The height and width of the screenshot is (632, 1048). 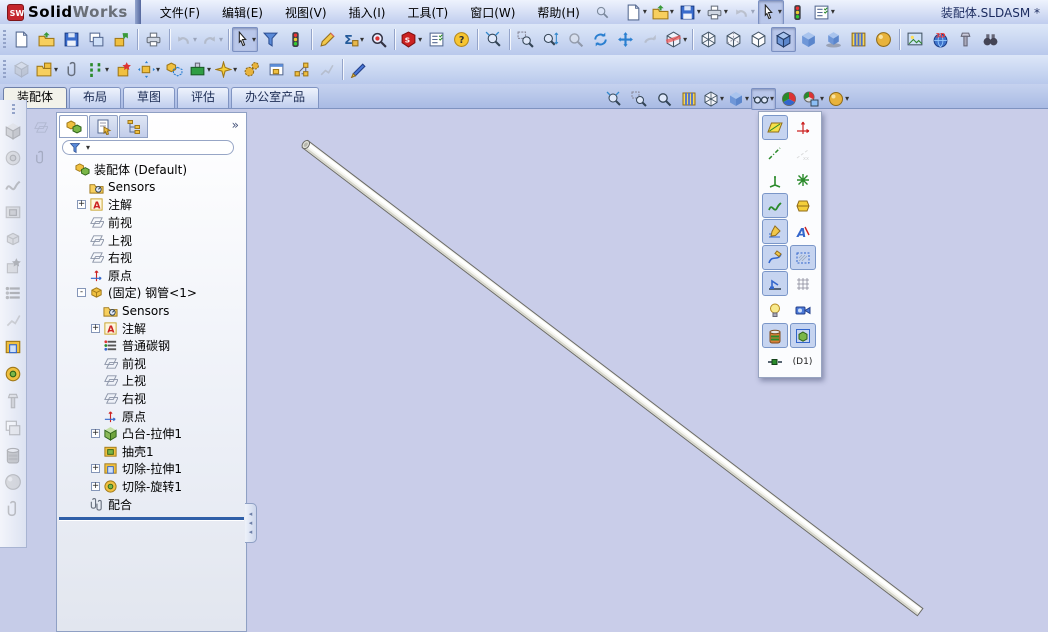 What do you see at coordinates (858, 39) in the screenshot?
I see `realview-button` at bounding box center [858, 39].